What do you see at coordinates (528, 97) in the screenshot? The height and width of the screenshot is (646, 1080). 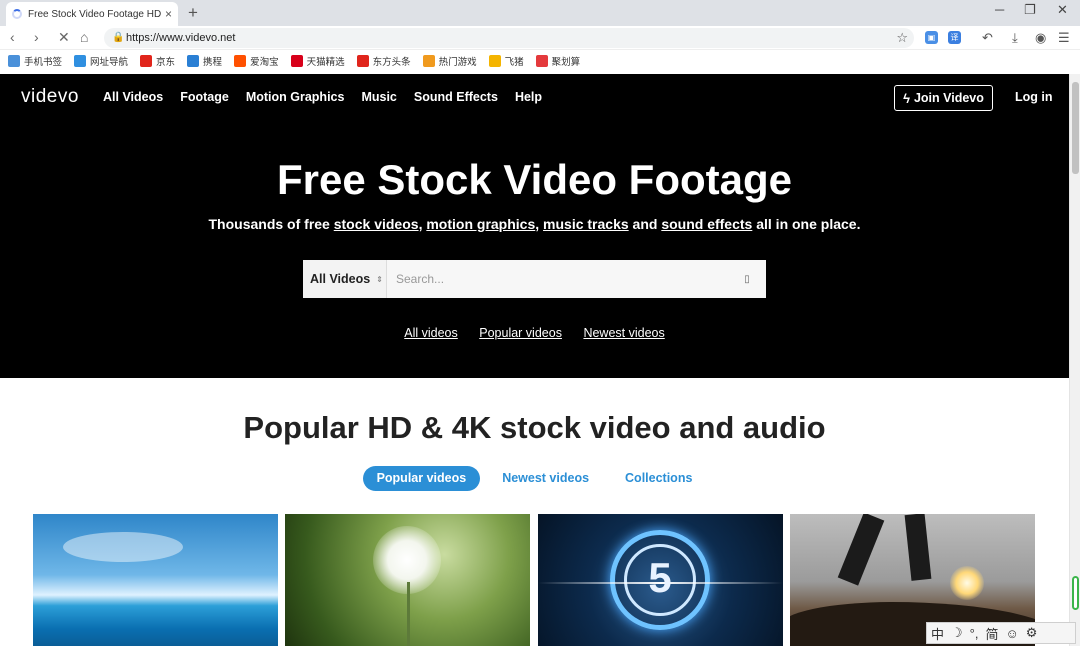 I see `nav-help: Help` at bounding box center [528, 97].